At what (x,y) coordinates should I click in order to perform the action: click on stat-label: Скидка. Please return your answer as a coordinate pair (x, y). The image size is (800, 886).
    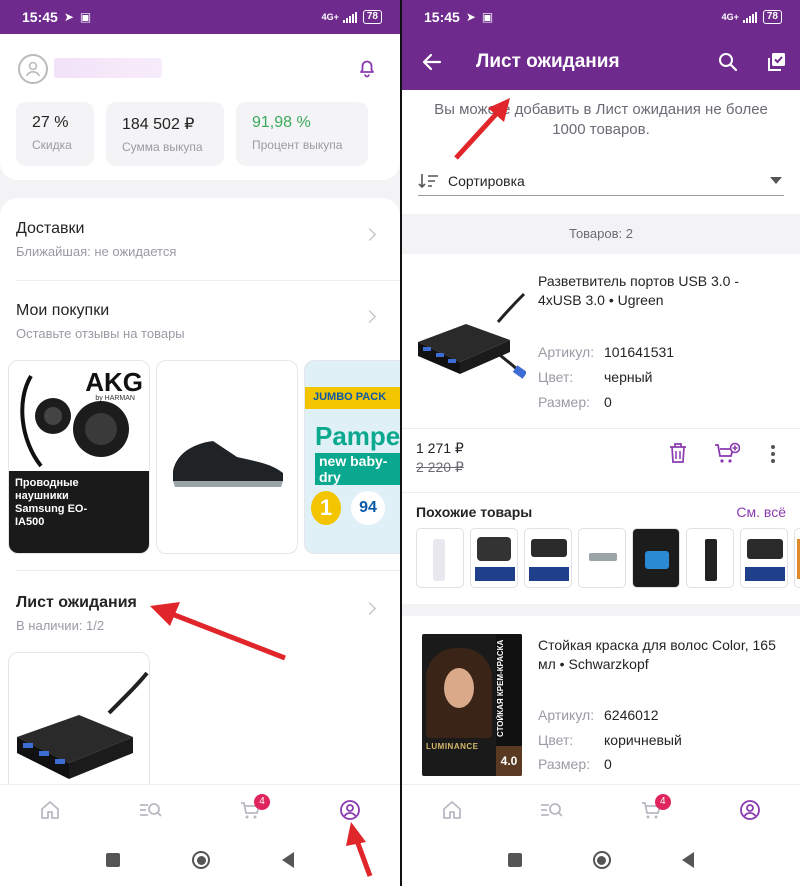
    Looking at the image, I should click on (52, 145).